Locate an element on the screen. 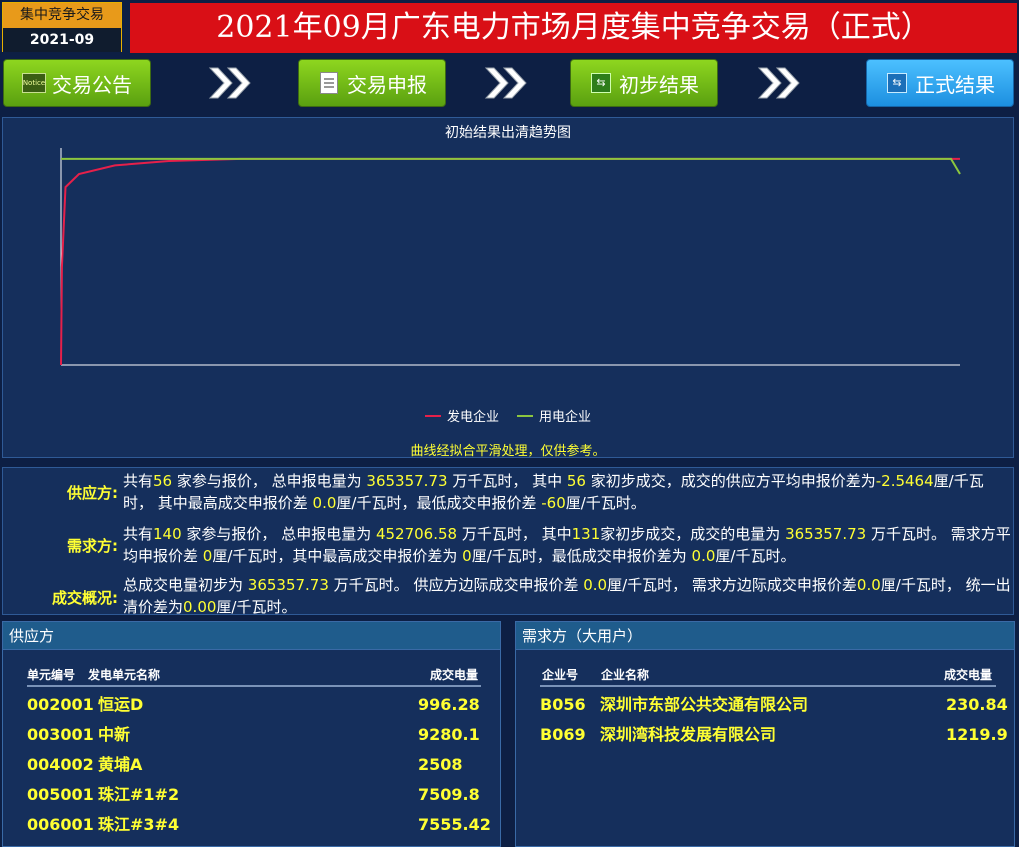 Image resolution: width=1019 pixels, height=847 pixels. table-row: B056 深圳市东部公共交通有限公司 230.84 is located at coordinates (765, 705).